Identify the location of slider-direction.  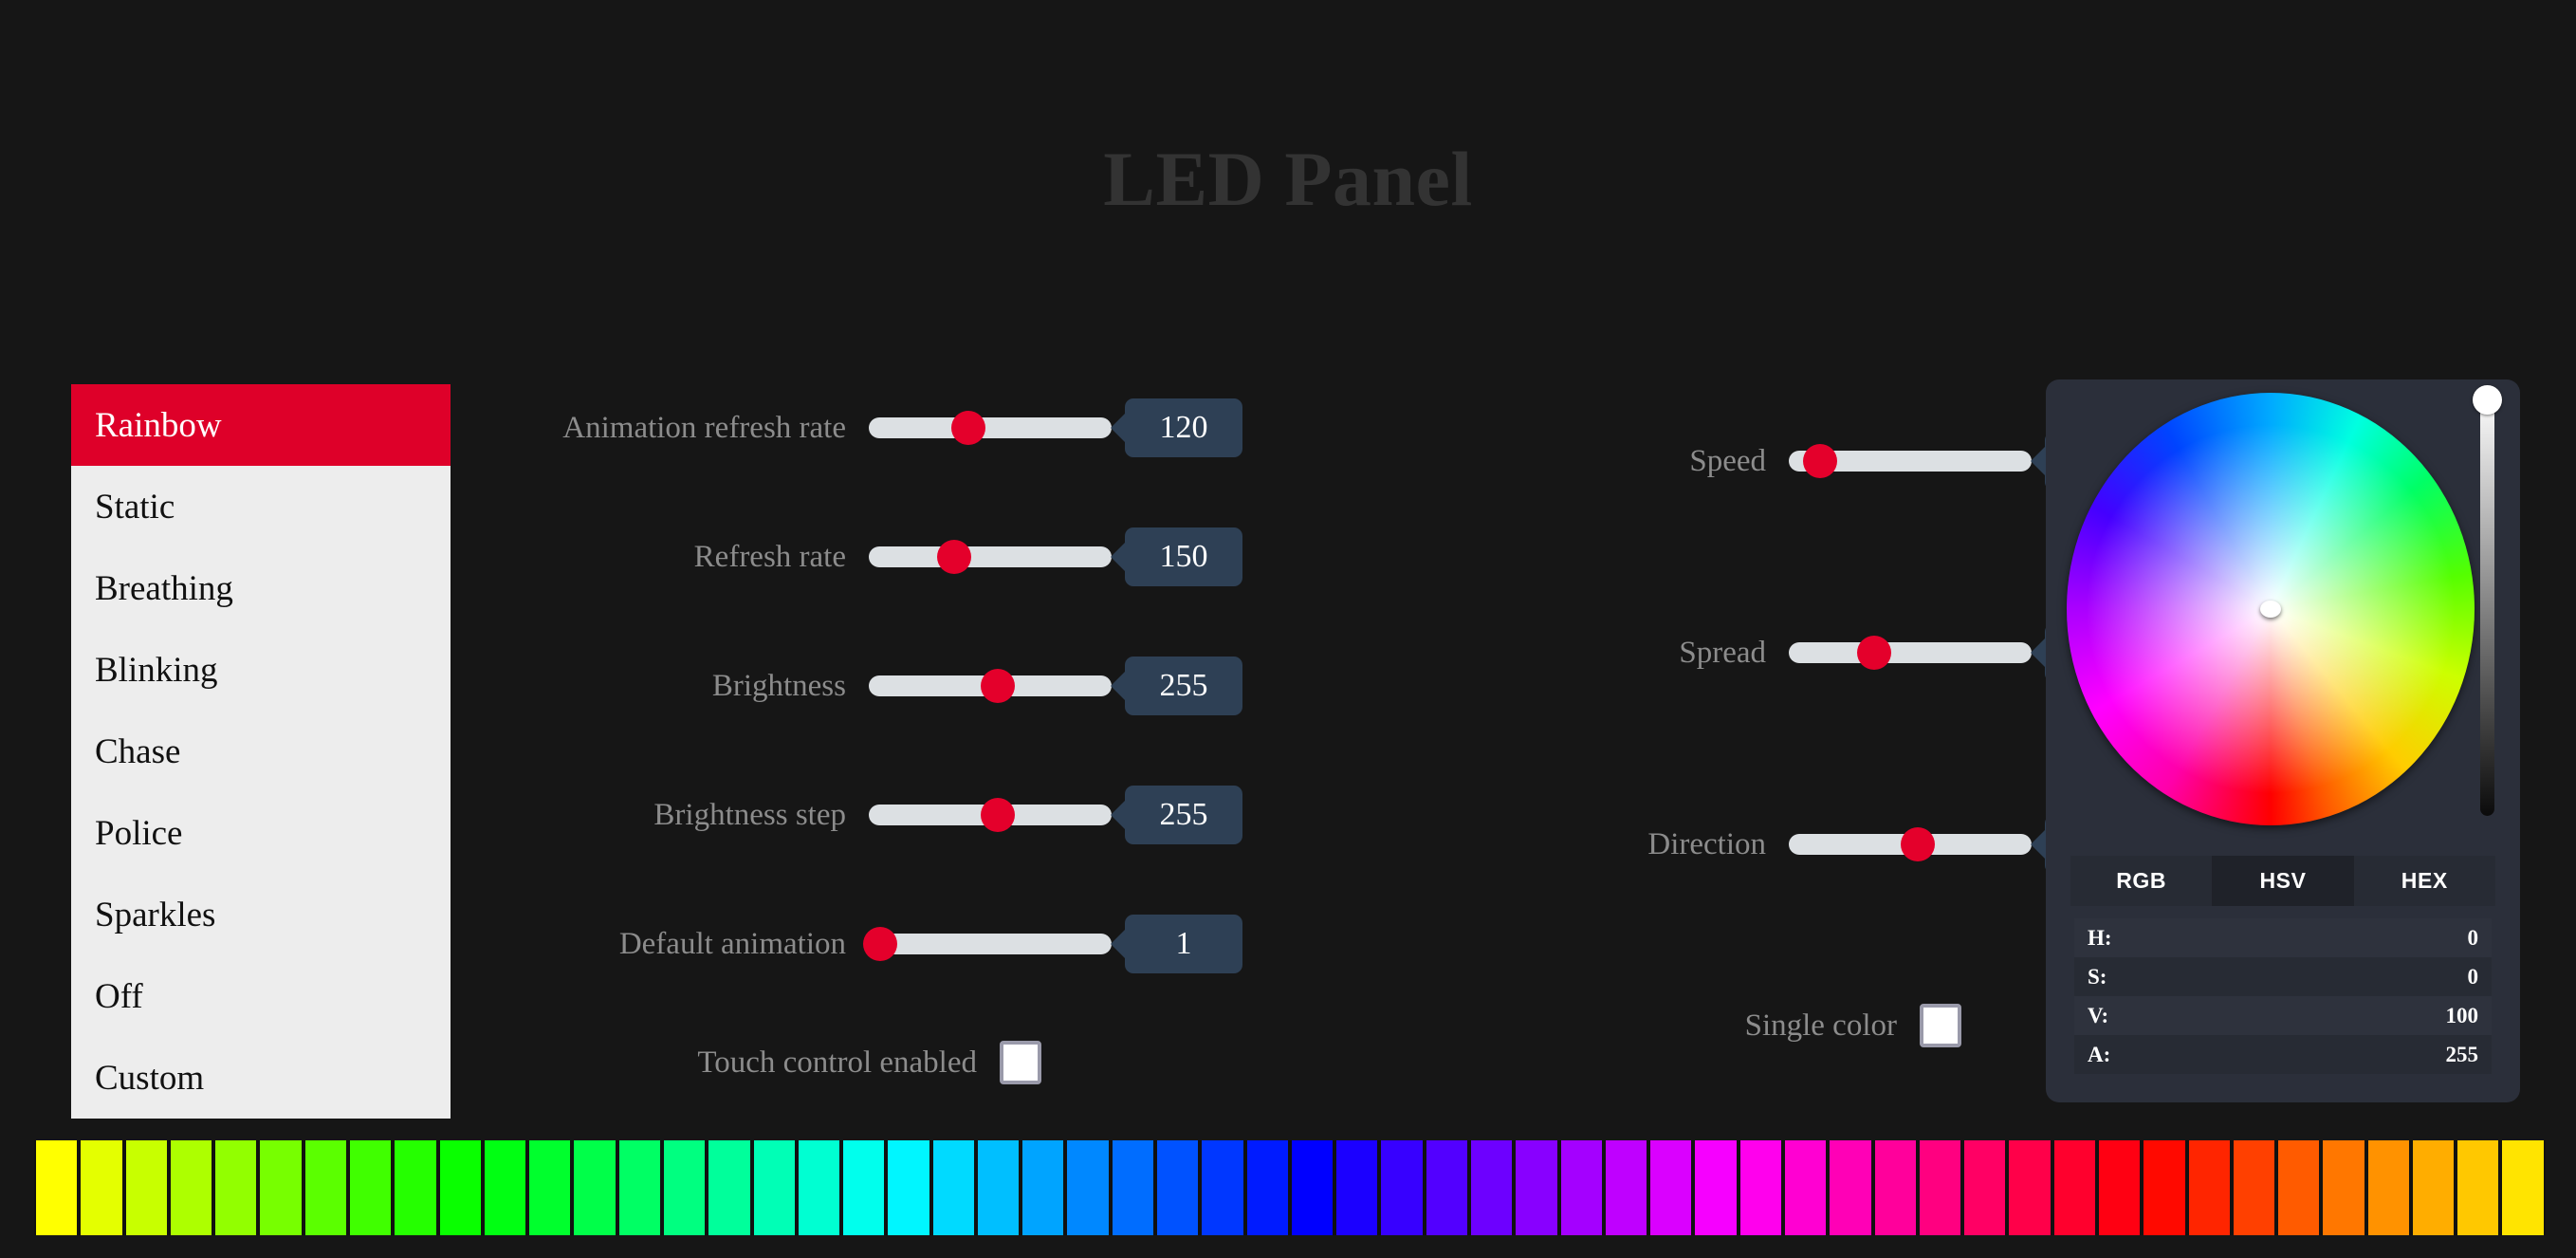
(1910, 844).